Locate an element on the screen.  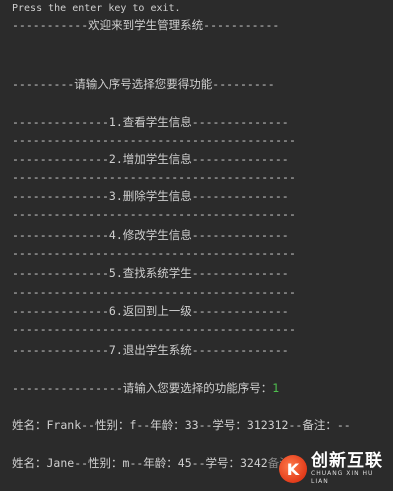
input-value: 1 is located at coordinates (275, 388).